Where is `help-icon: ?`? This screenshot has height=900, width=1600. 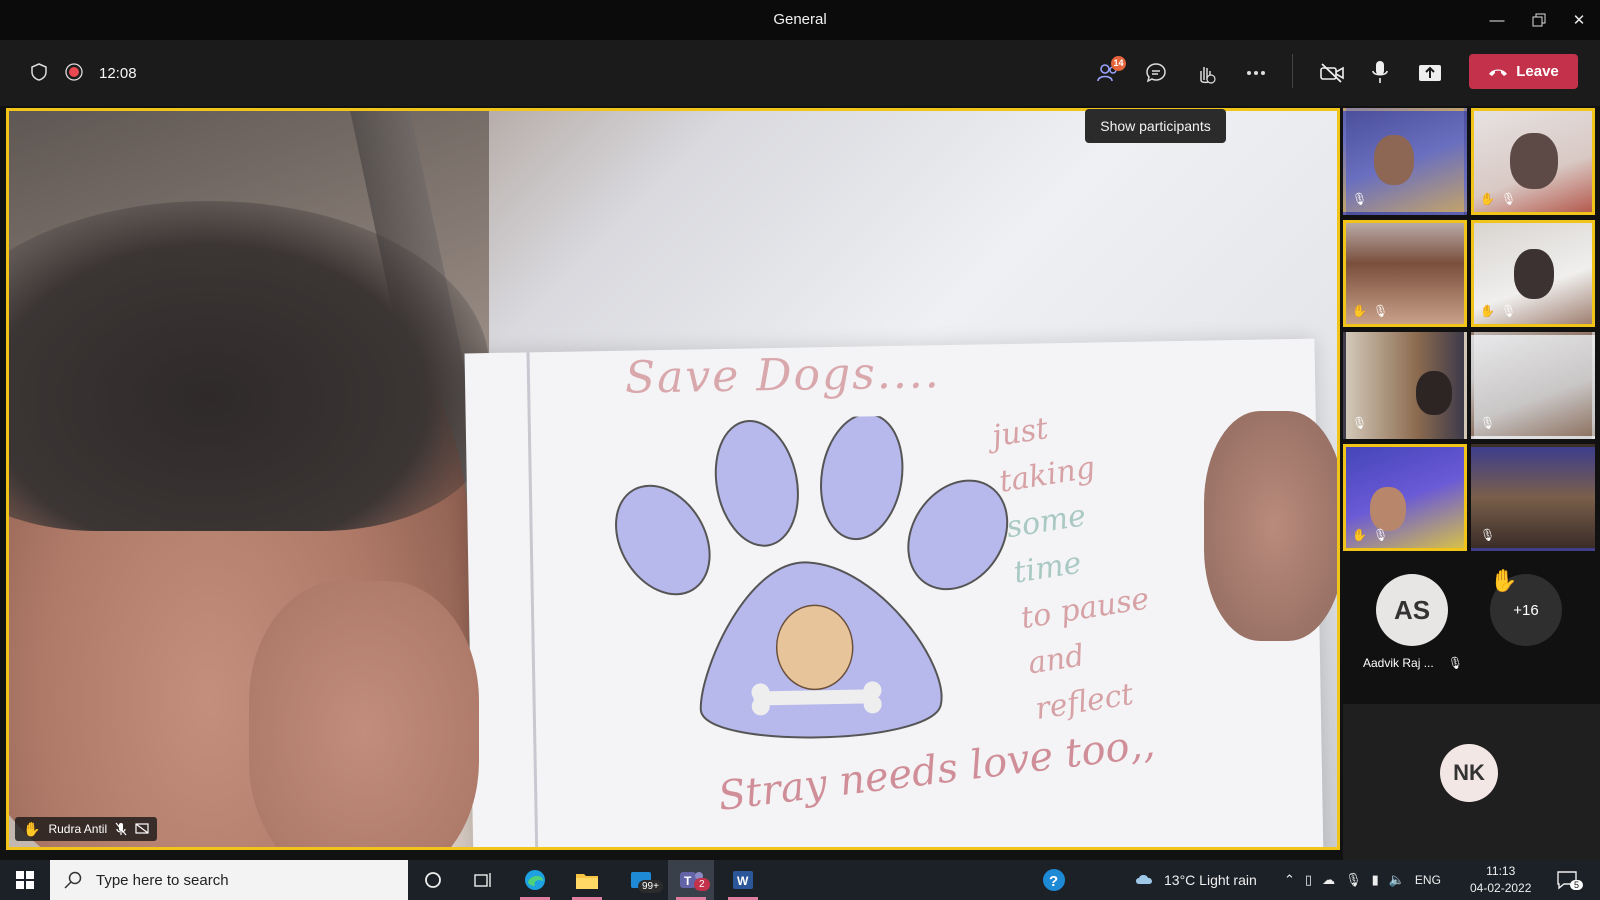
help-icon: ? is located at coordinates (1054, 880).